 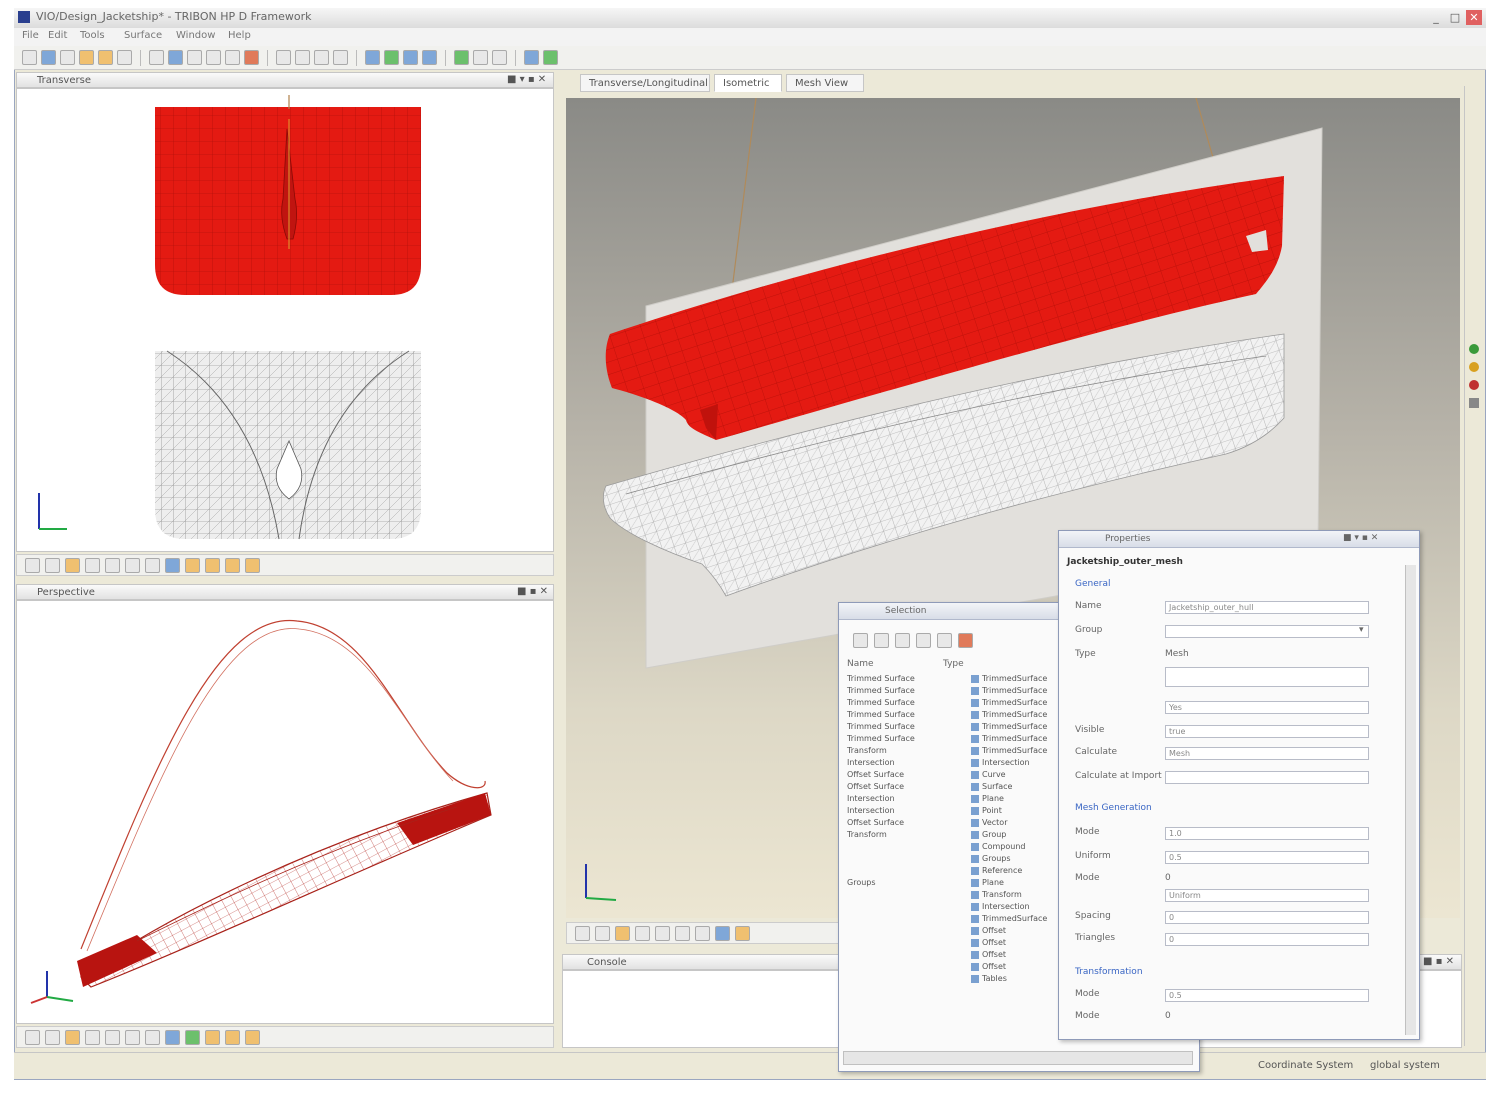 I want to click on delete-icon, so click(x=251, y=57).